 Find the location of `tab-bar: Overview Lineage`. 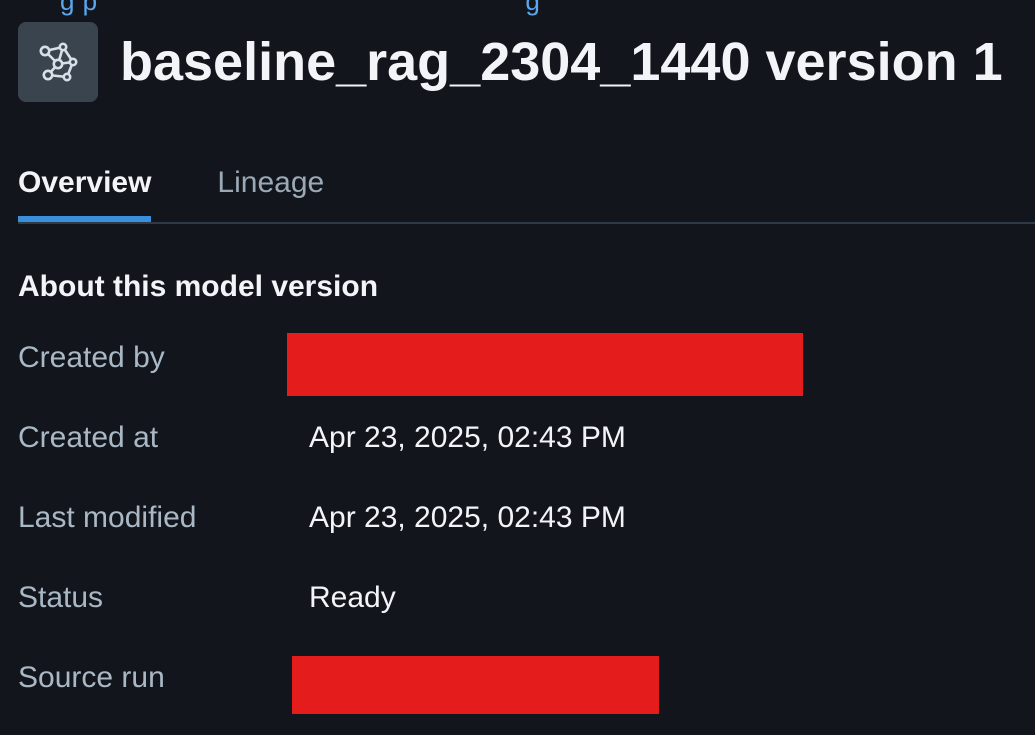

tab-bar: Overview Lineage is located at coordinates (526, 192).